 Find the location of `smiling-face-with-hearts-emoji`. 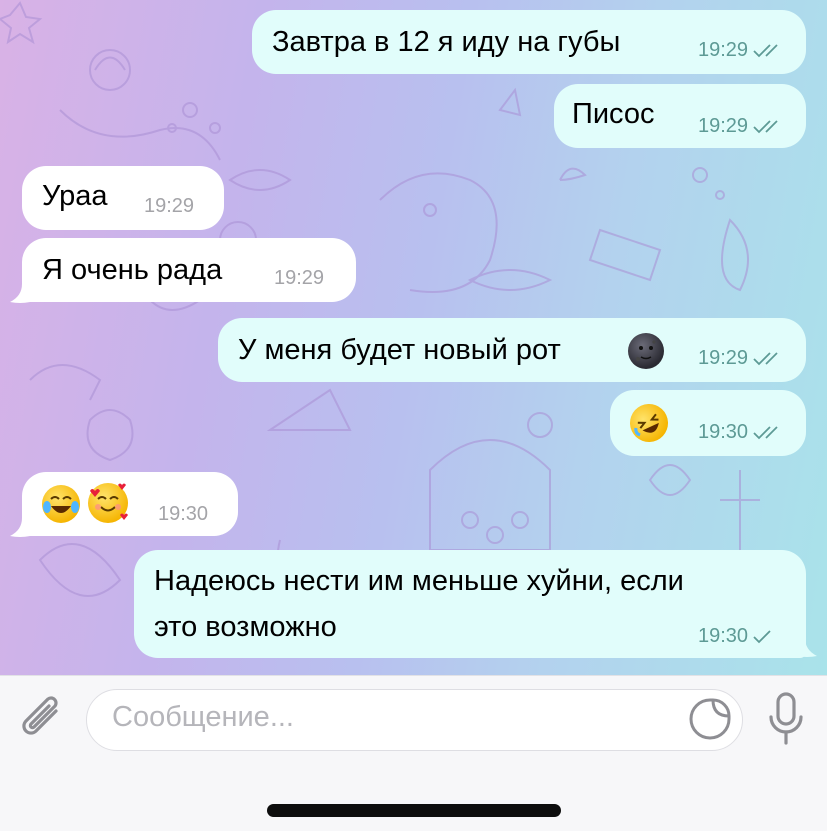

smiling-face-with-hearts-emoji is located at coordinates (108, 503).